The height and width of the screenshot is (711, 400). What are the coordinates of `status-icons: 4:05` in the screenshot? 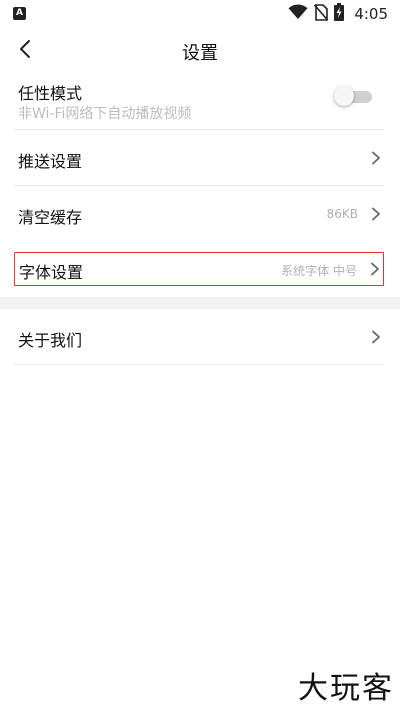 It's located at (338, 14).